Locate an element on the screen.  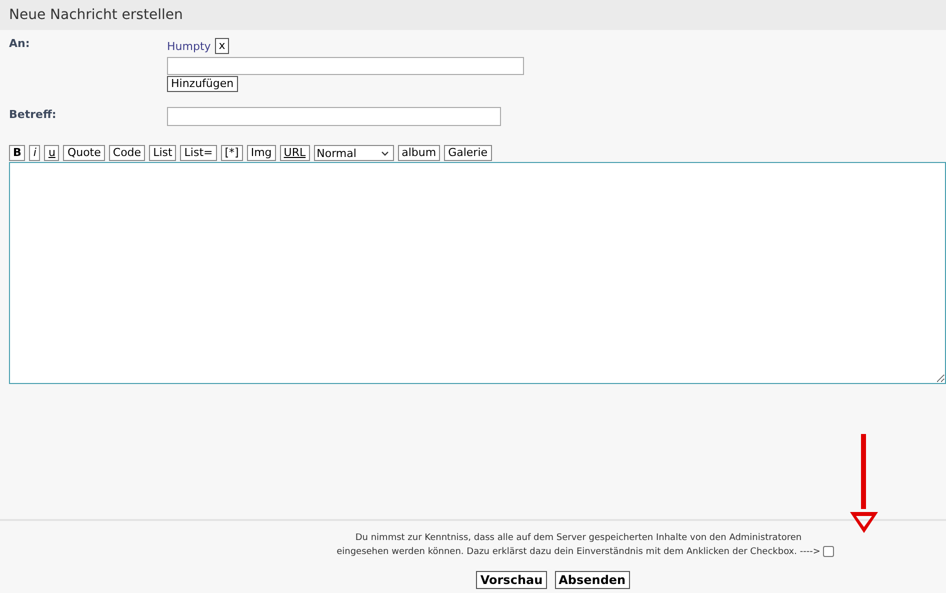
subject-label: Betreff: is located at coordinates (33, 115).